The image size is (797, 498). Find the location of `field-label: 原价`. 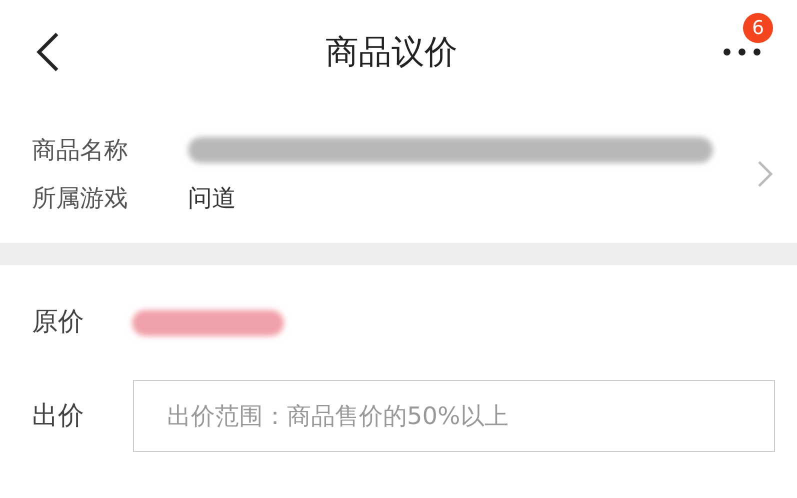

field-label: 原价 is located at coordinates (58, 322).